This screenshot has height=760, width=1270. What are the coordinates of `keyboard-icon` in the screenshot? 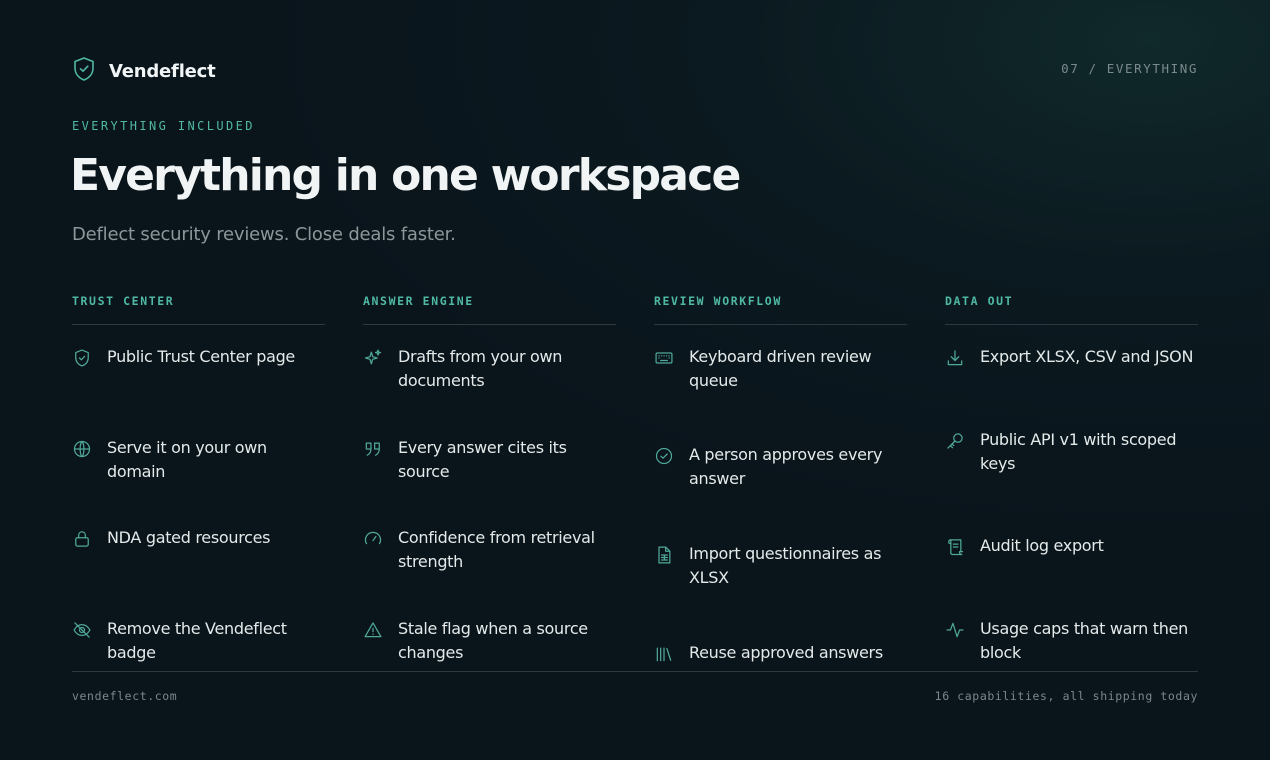 It's located at (665, 359).